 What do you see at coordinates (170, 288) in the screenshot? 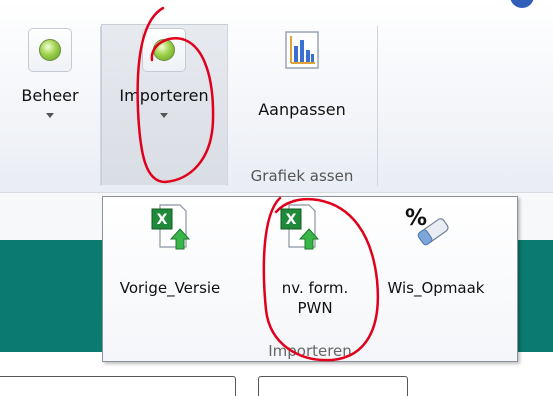
I see `vorige-versie-label: Vorige_Versie` at bounding box center [170, 288].